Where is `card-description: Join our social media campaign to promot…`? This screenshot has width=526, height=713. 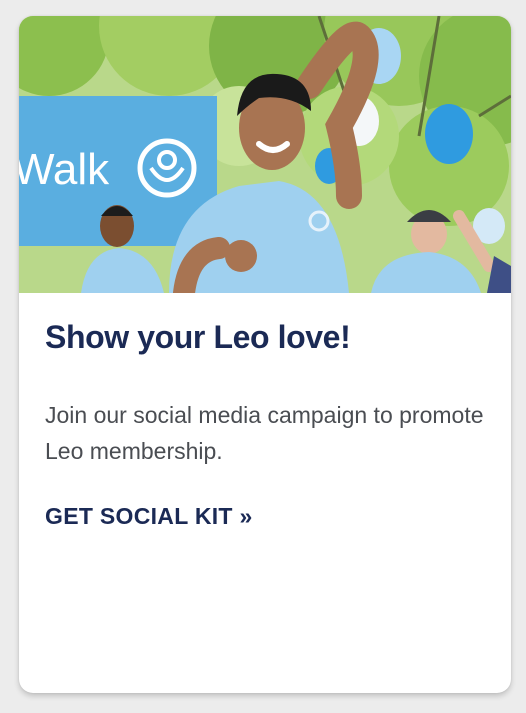
card-description: Join our social media campaign to promot… is located at coordinates (264, 433).